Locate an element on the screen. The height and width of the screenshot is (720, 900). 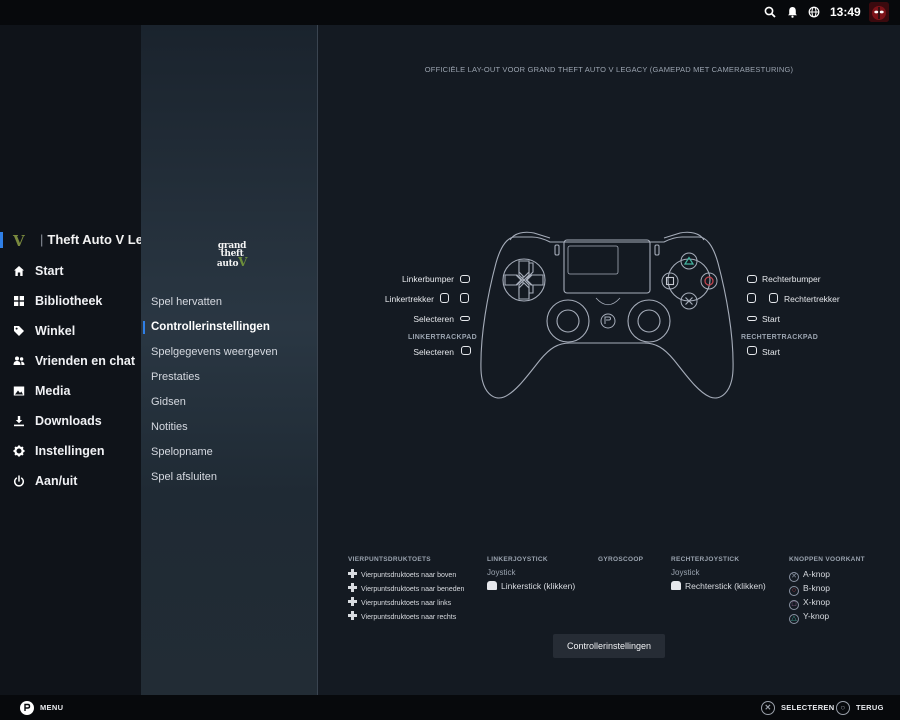
people-icon is located at coordinates (19, 361).